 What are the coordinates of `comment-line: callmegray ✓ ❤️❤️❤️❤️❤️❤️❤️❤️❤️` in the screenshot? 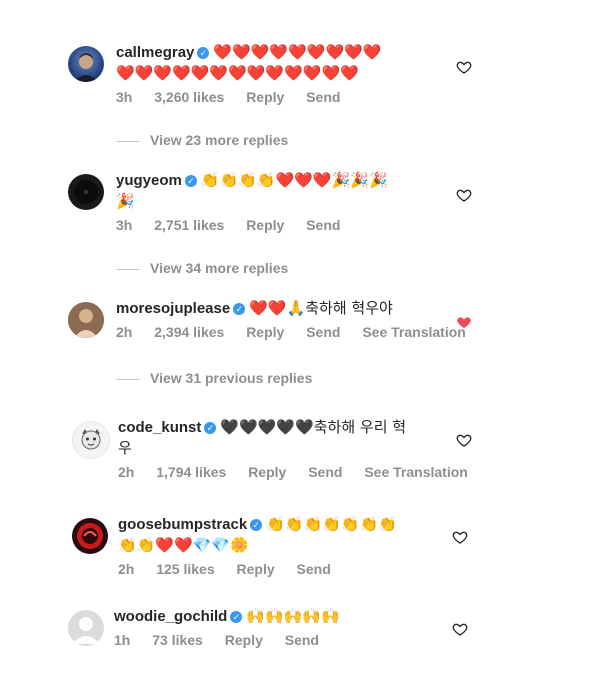 It's located at (248, 52).